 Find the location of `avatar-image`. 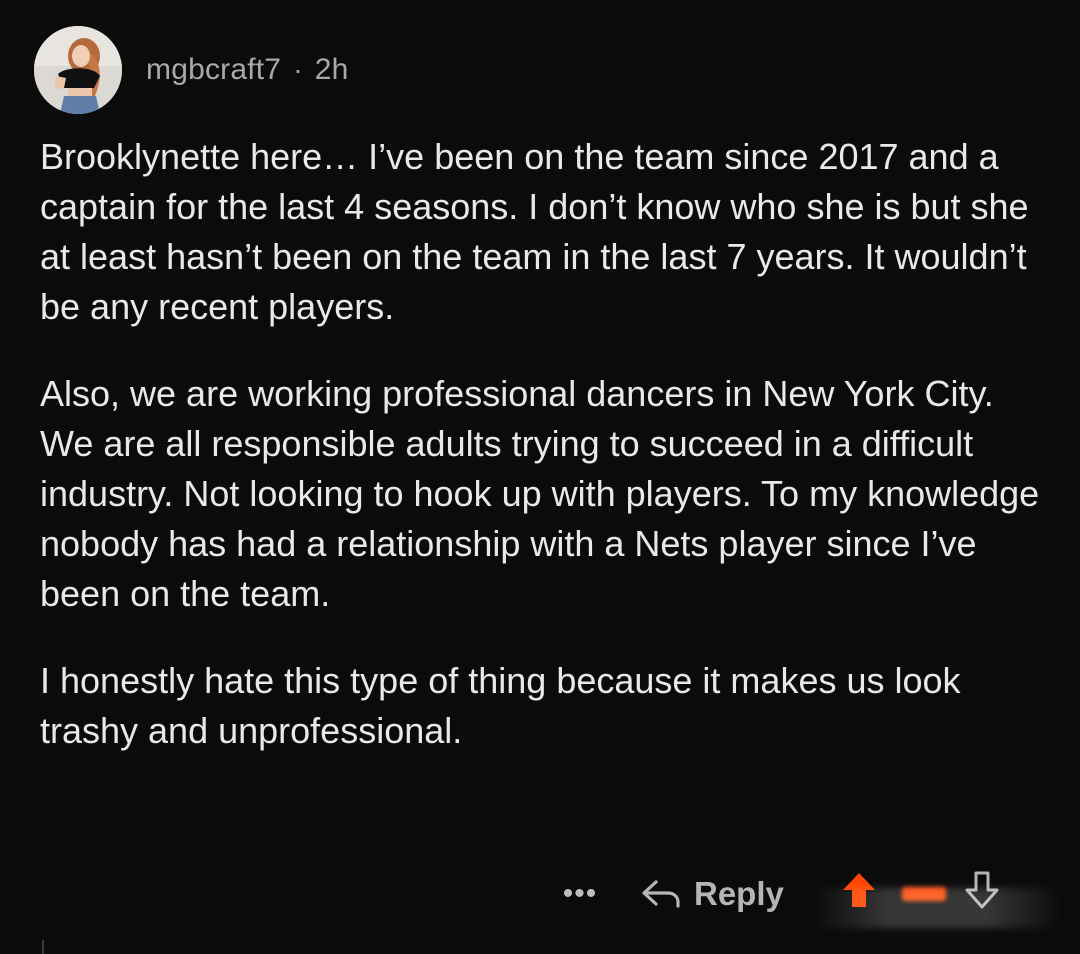

avatar-image is located at coordinates (78, 70).